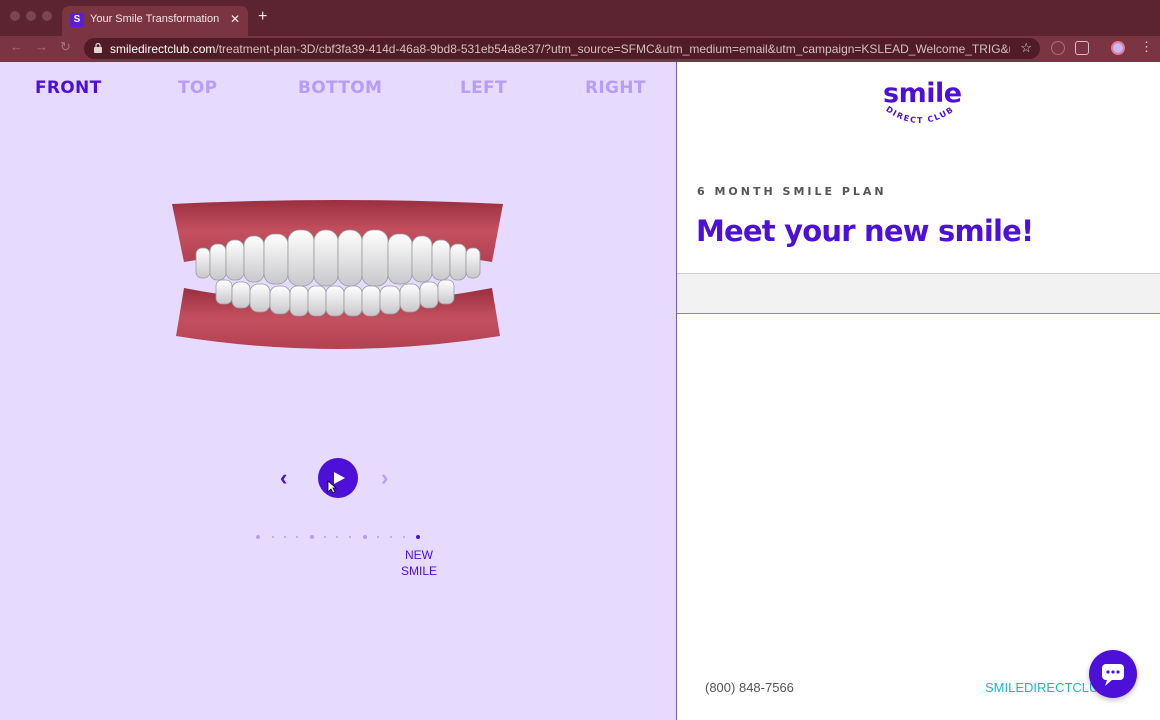 The height and width of the screenshot is (720, 1160). I want to click on mouse-cursor-icon, so click(332, 487).